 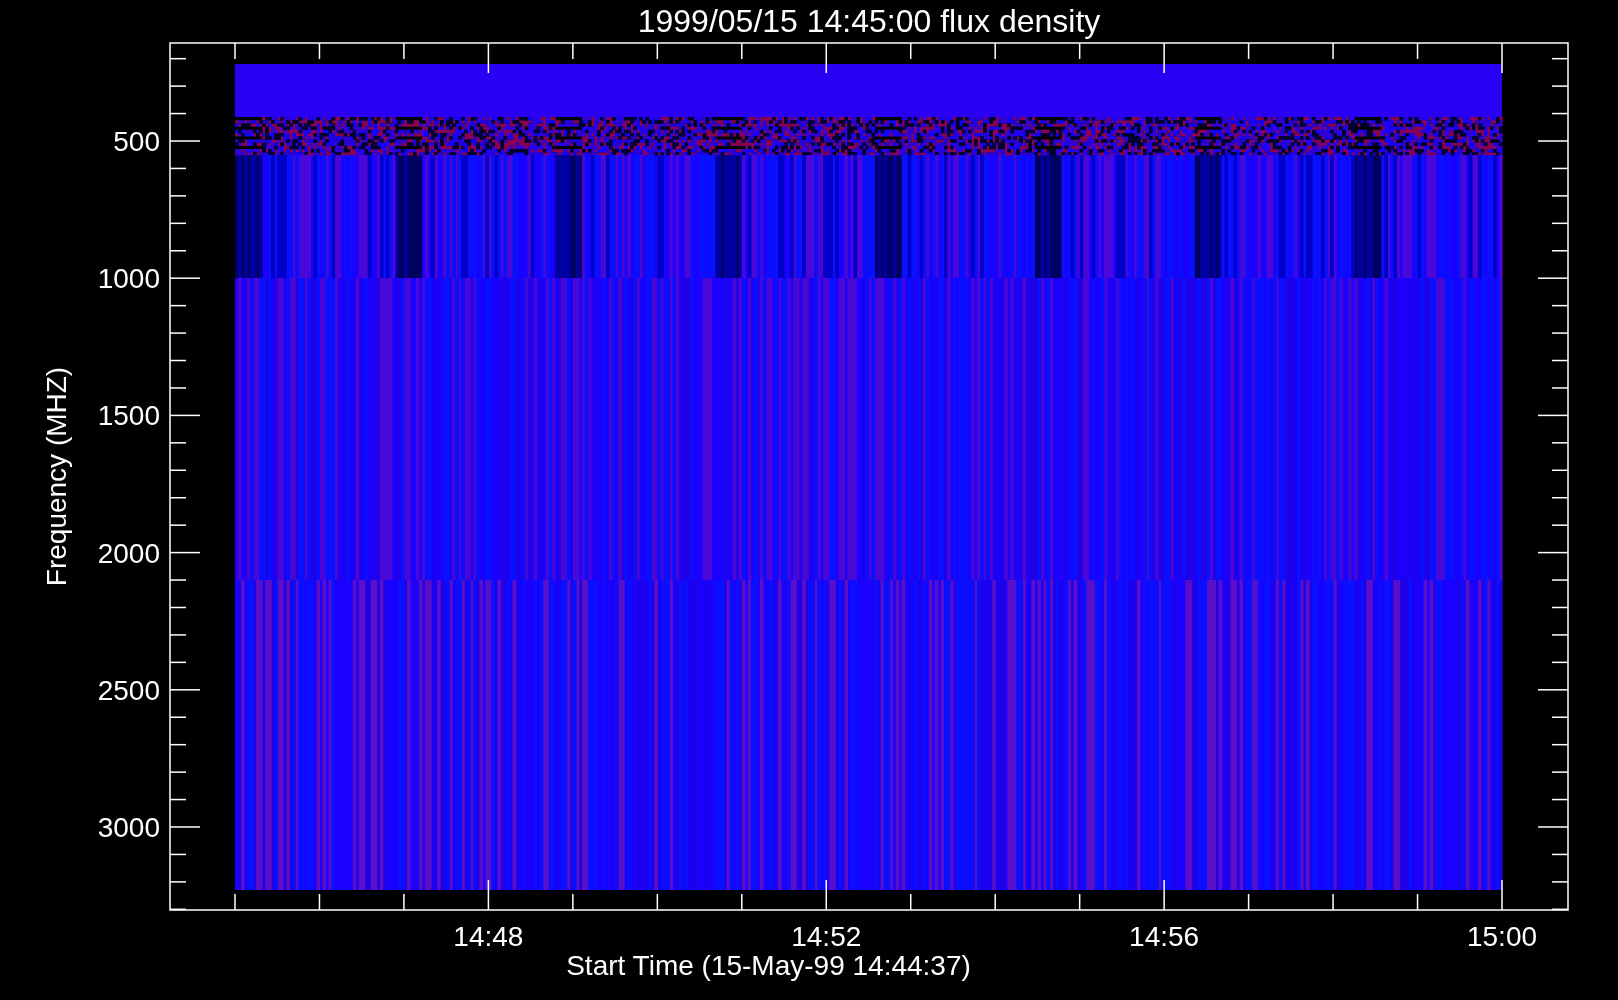 What do you see at coordinates (128, 279) in the screenshot?
I see `y-tick-label: 1000` at bounding box center [128, 279].